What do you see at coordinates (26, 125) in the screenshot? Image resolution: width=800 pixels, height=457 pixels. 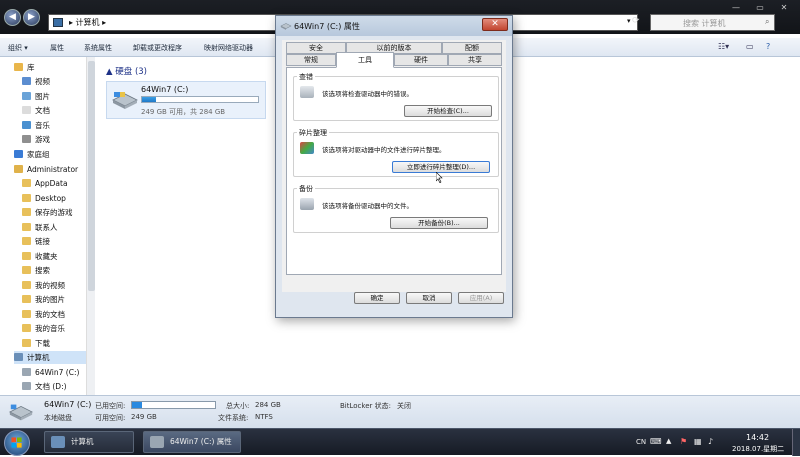 I see `music-icon` at bounding box center [26, 125].